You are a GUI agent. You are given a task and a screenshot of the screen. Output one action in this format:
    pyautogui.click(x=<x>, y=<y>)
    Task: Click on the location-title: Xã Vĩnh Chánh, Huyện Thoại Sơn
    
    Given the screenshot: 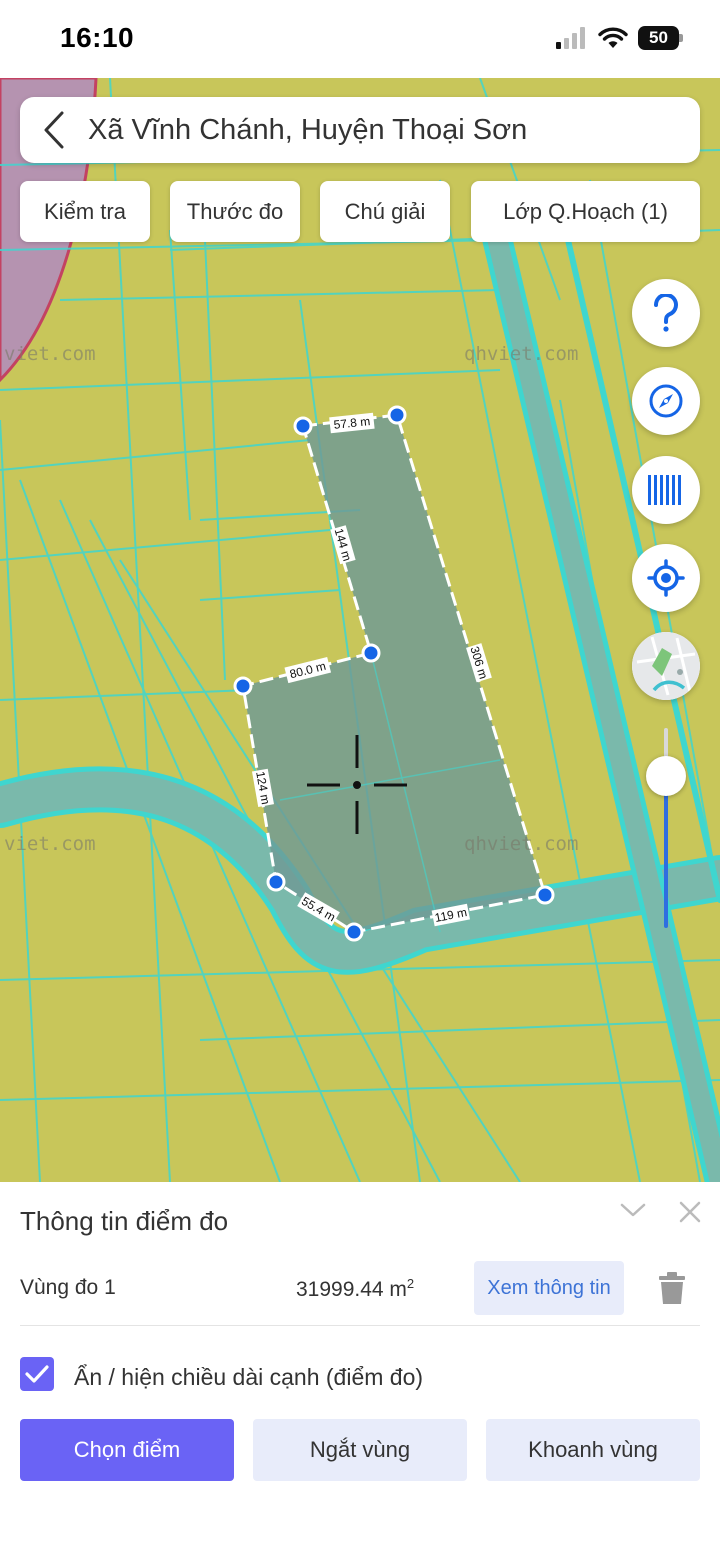 What is the action you would take?
    pyautogui.click(x=308, y=129)
    